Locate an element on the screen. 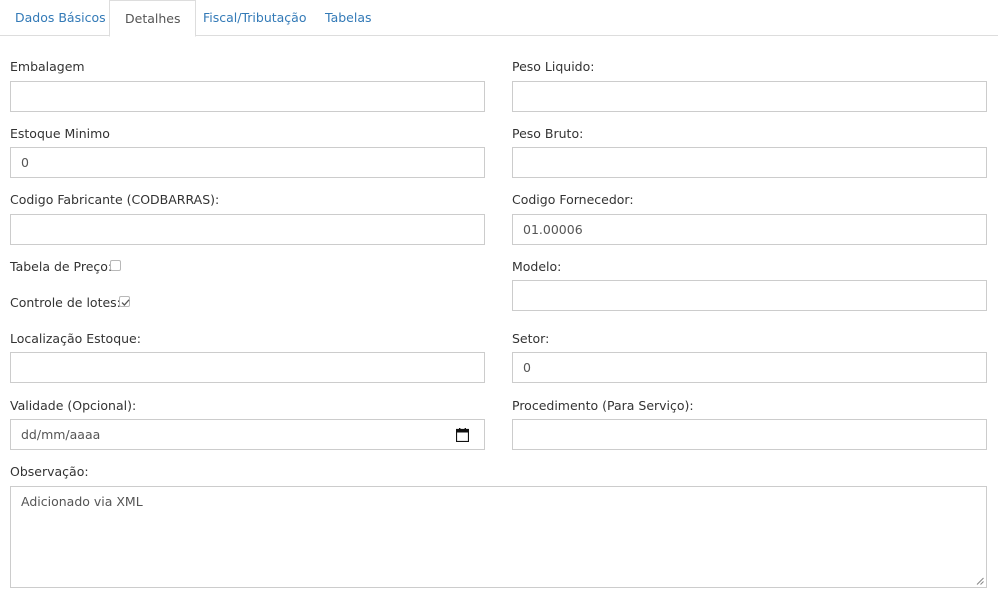  estoque-minimo-label: Estoque Minimo is located at coordinates (60, 133).